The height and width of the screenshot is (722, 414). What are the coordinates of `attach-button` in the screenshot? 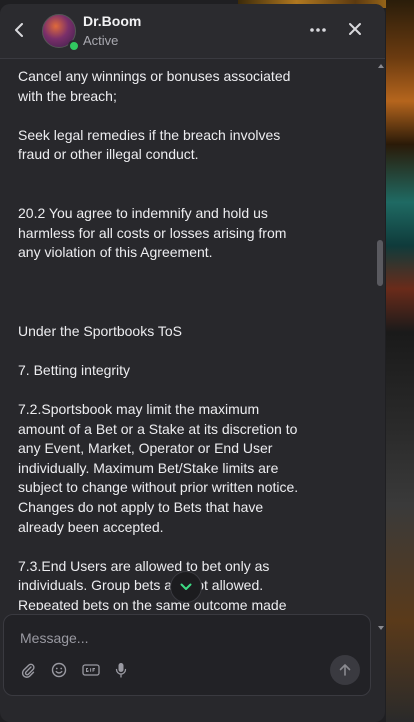 It's located at (28, 670).